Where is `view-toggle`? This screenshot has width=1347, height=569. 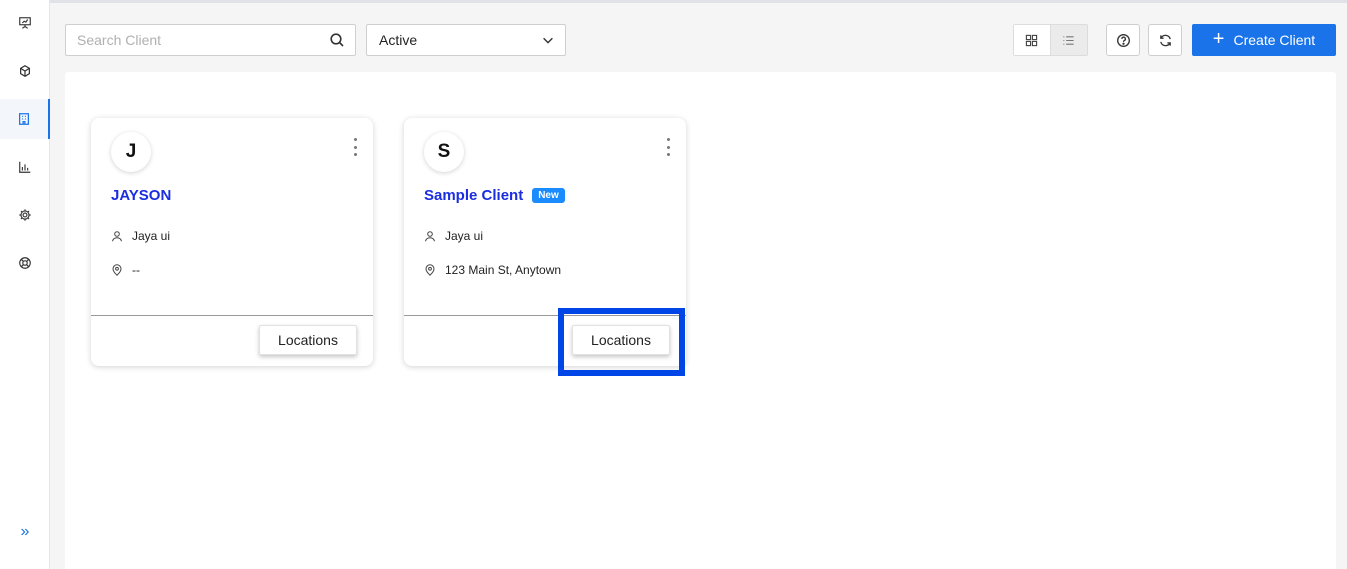
view-toggle is located at coordinates (1050, 40).